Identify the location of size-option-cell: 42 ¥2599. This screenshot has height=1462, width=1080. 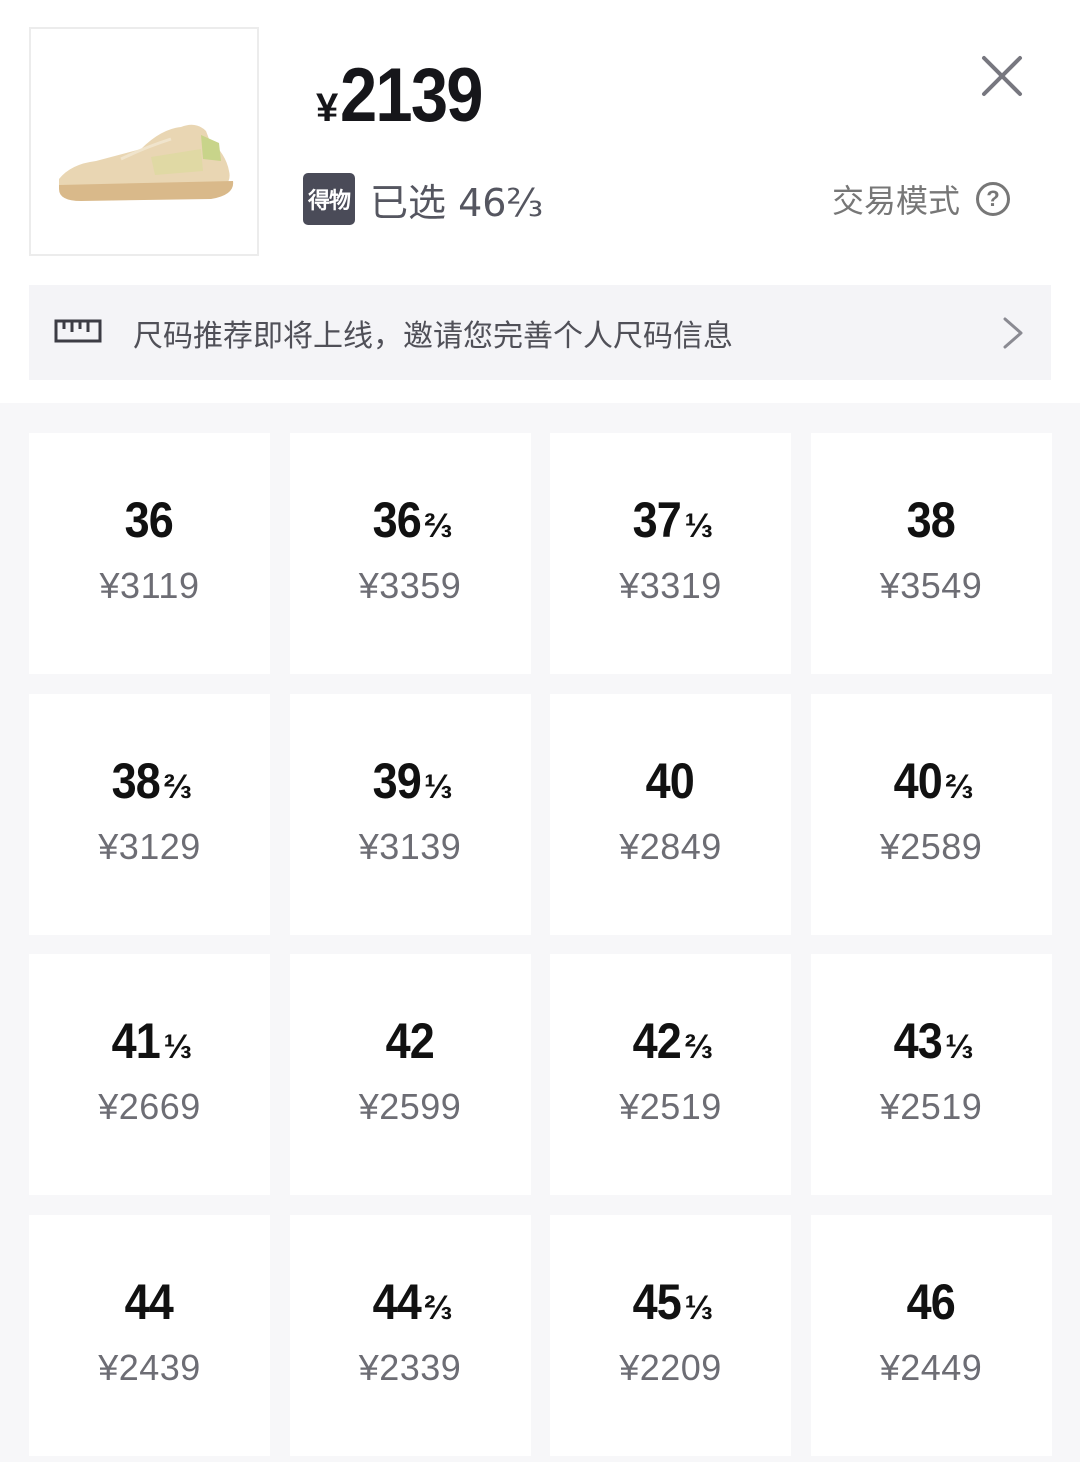
(410, 1074).